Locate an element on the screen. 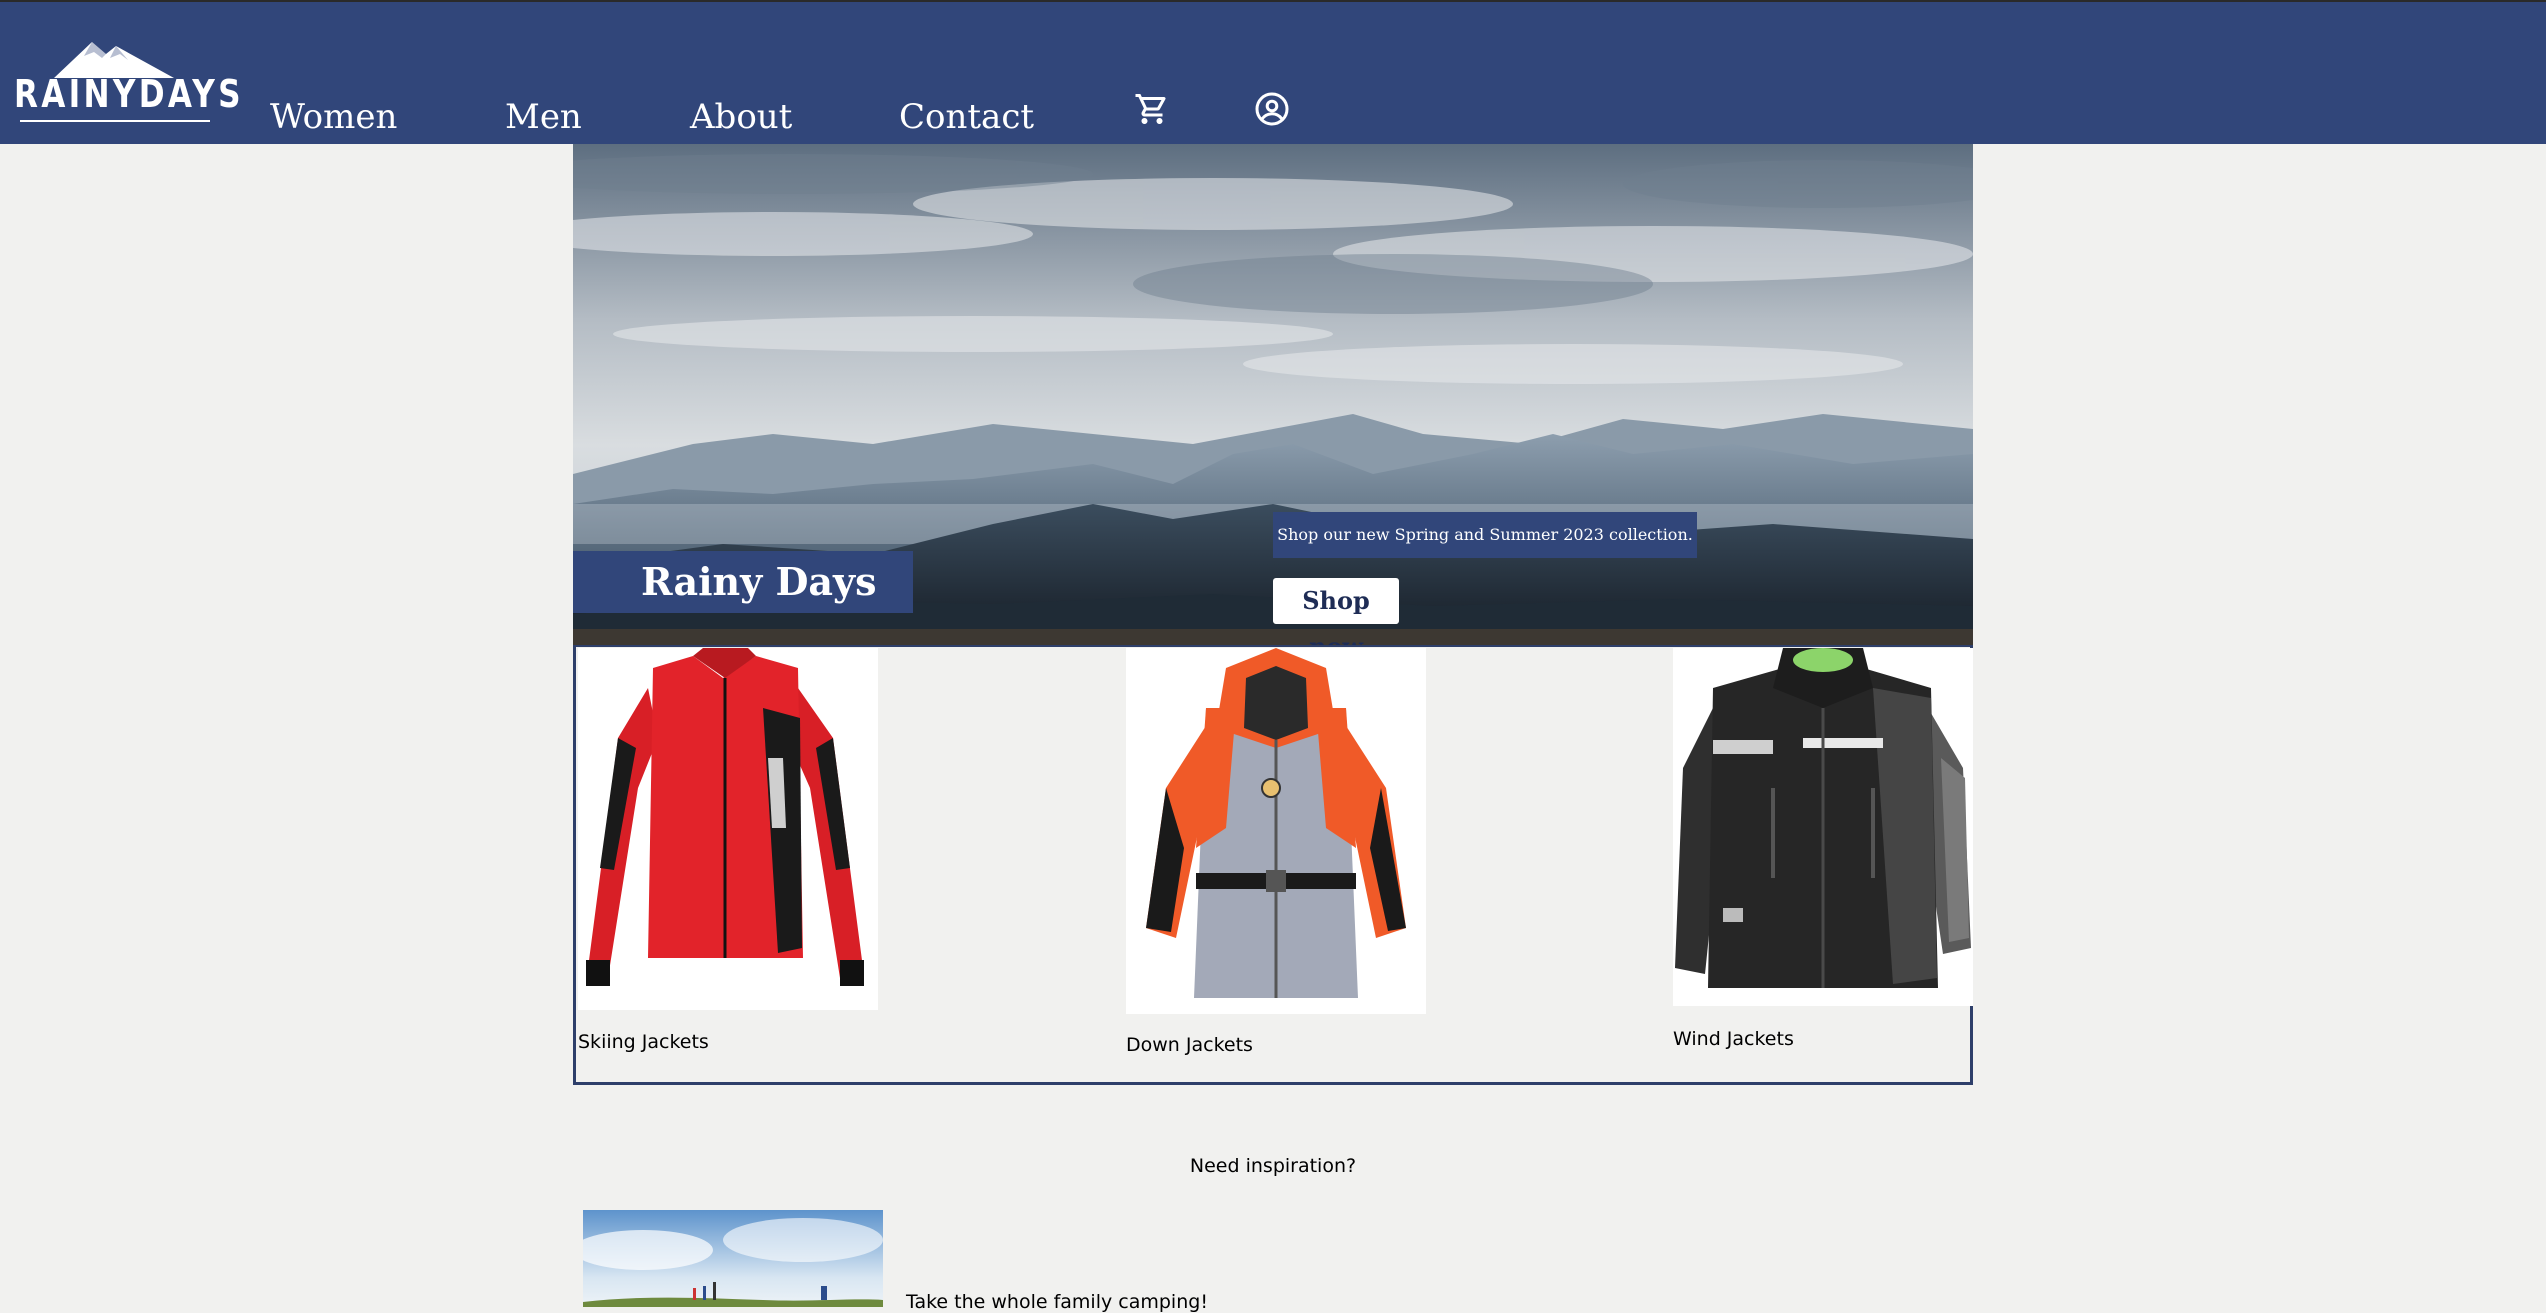  product-card-skiing: Skiing Jackets is located at coordinates (728, 858).